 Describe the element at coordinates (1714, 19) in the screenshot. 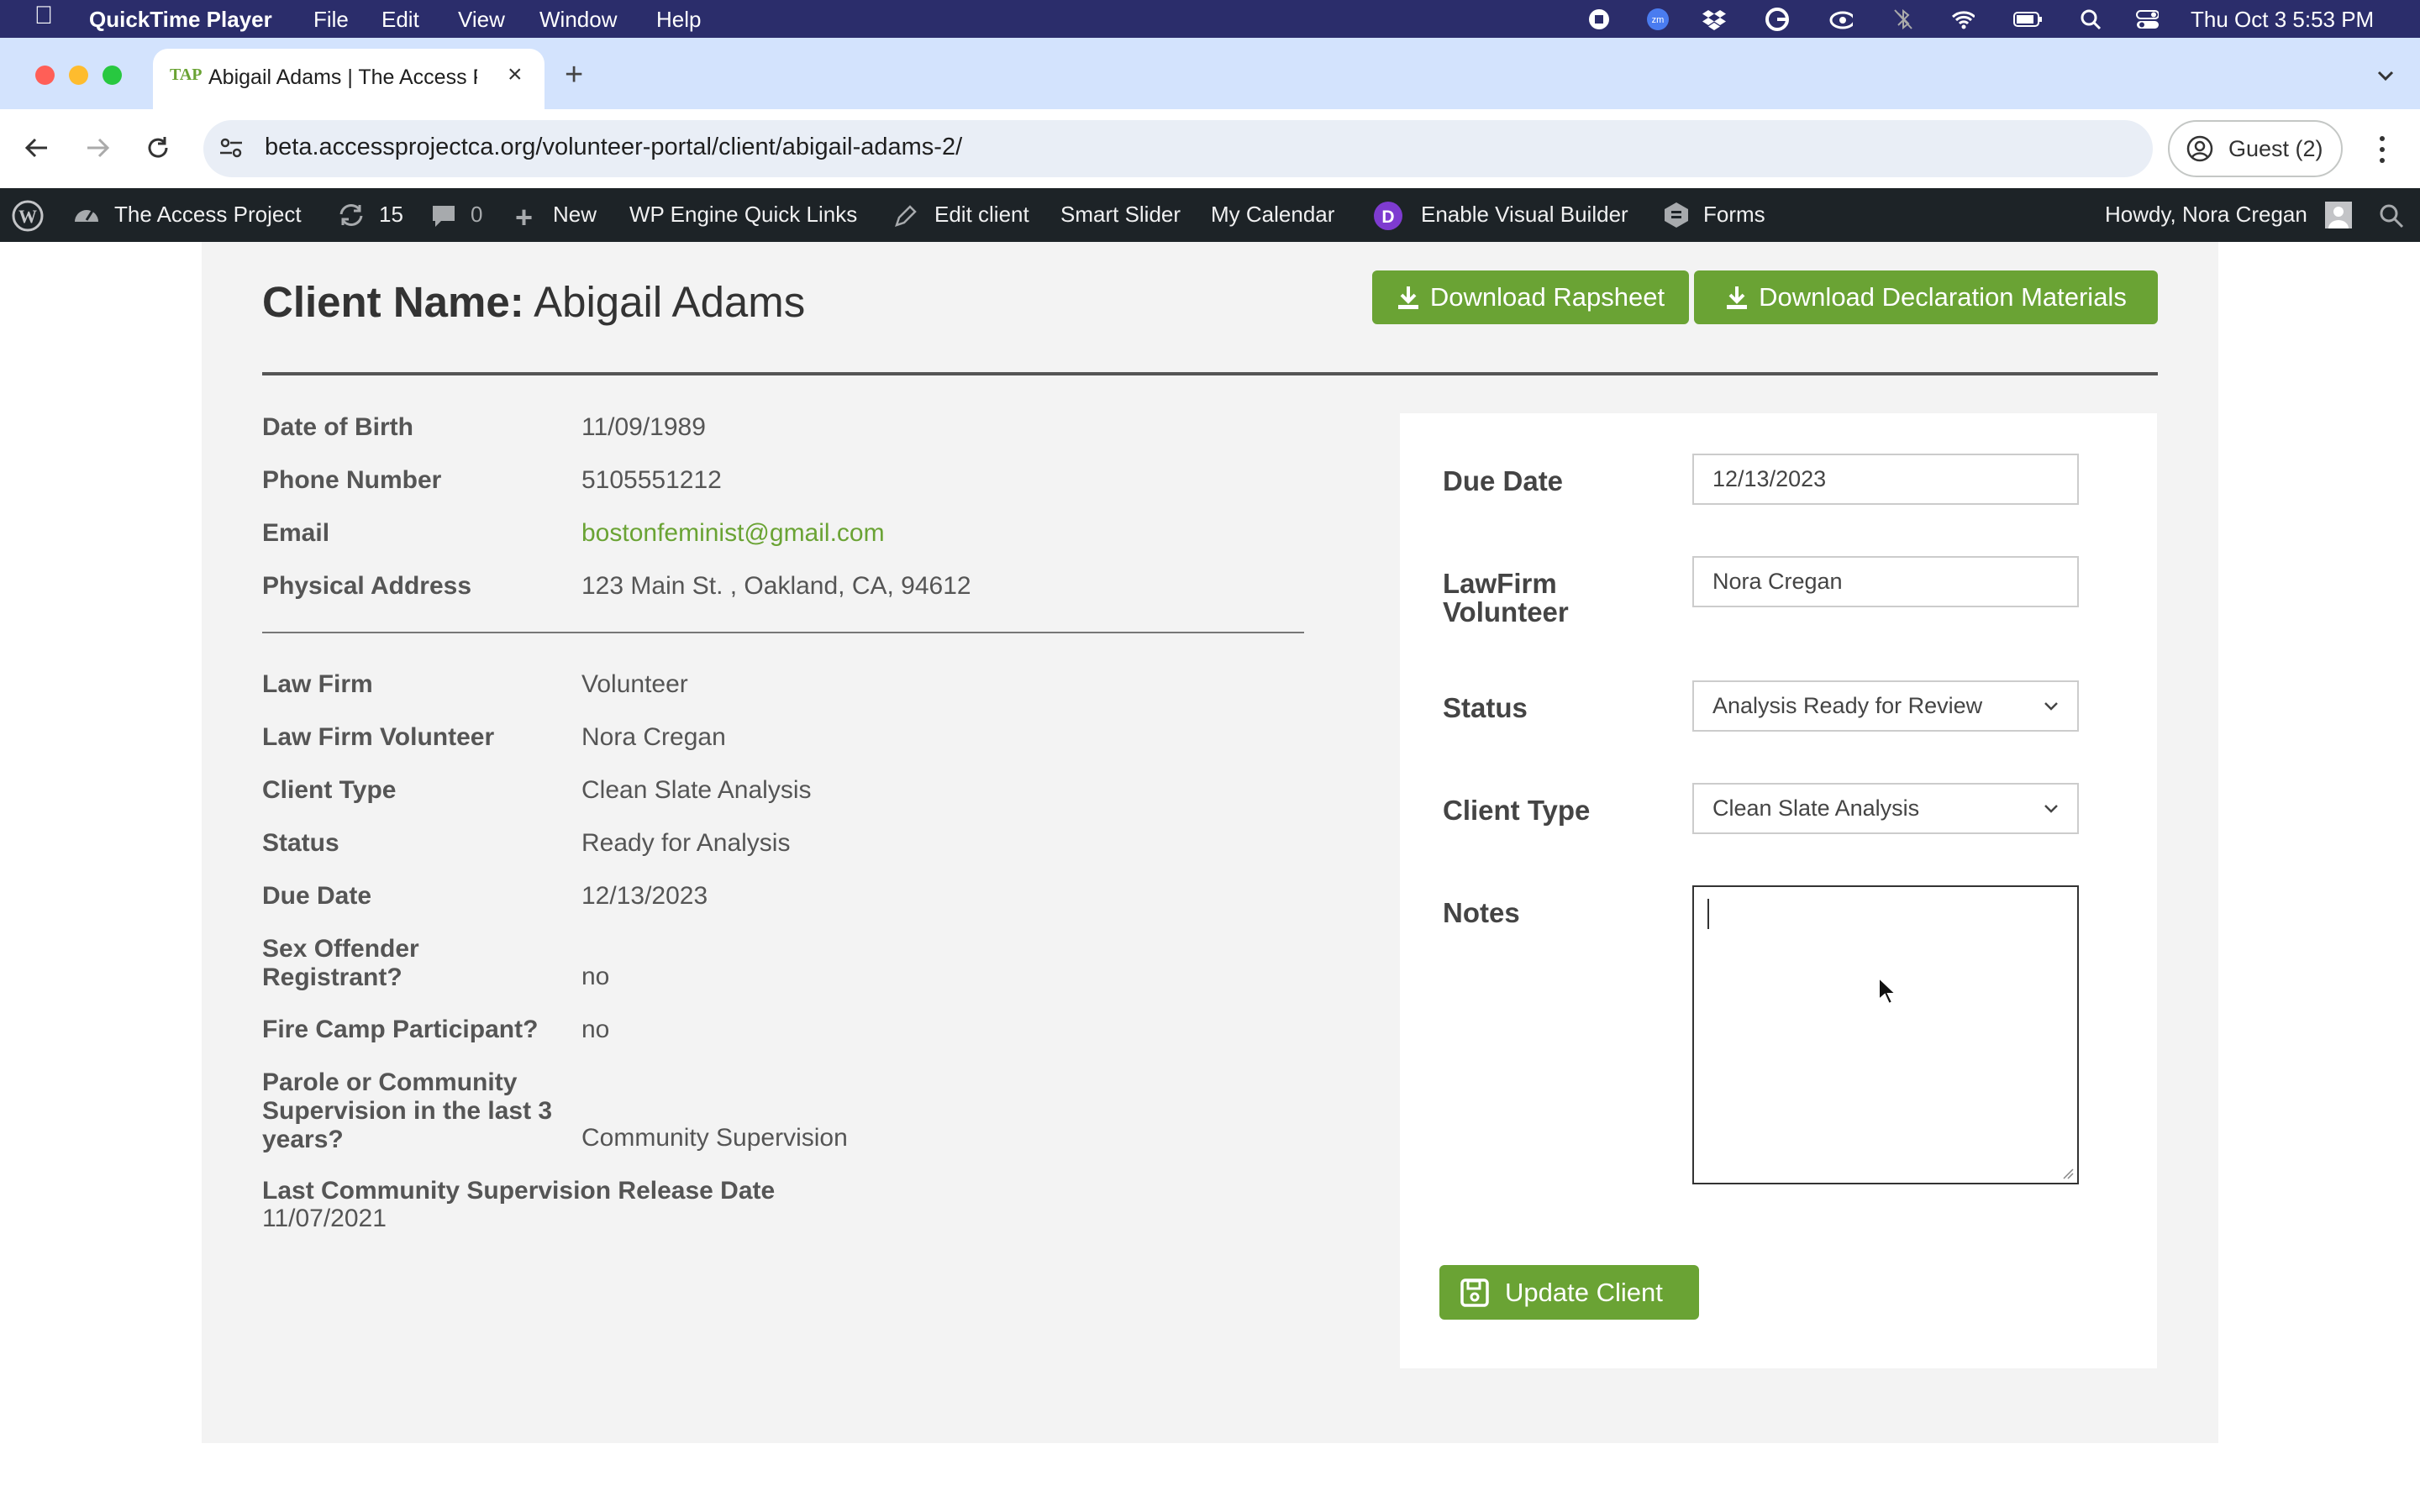

I see `dropbox-icon` at that location.